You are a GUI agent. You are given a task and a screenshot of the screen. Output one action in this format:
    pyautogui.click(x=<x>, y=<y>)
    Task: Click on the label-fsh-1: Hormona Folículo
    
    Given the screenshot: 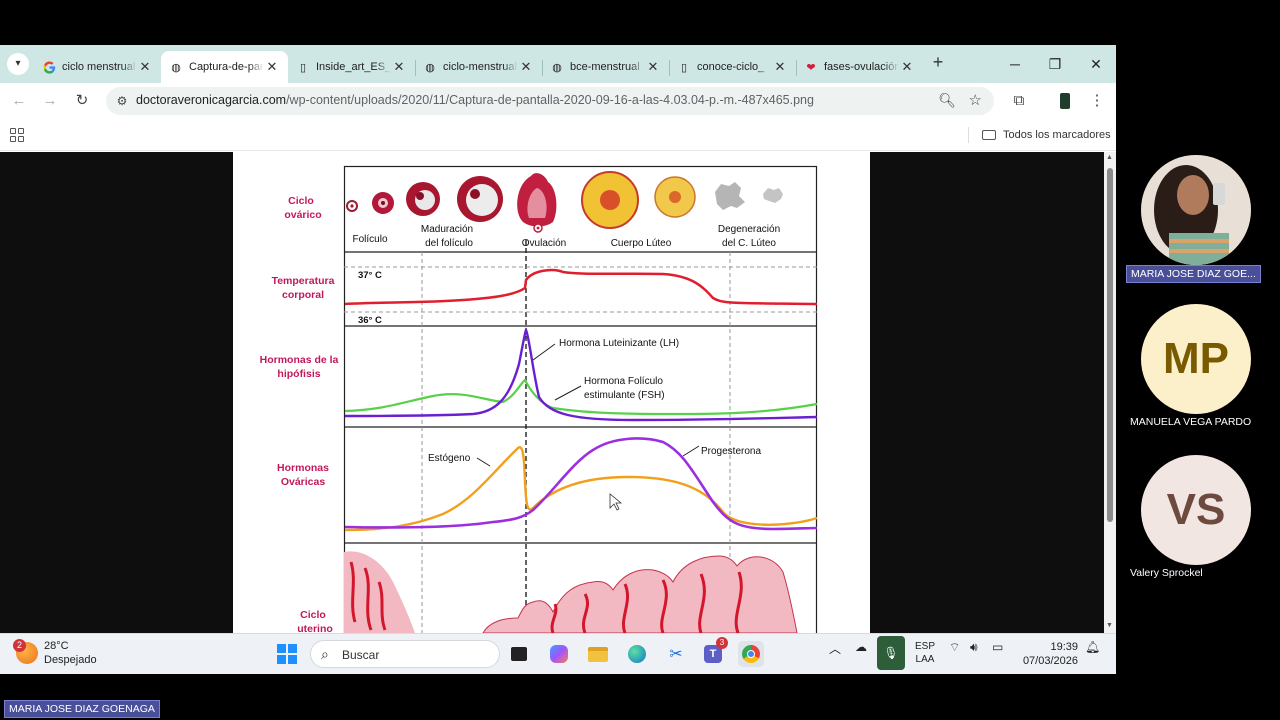 What is the action you would take?
    pyautogui.click(x=623, y=381)
    